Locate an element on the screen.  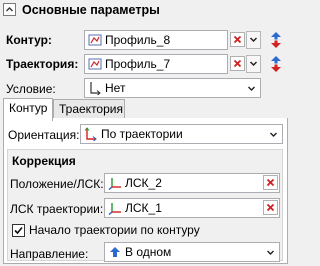
orientation-trajectory-icon is located at coordinates (90, 134).